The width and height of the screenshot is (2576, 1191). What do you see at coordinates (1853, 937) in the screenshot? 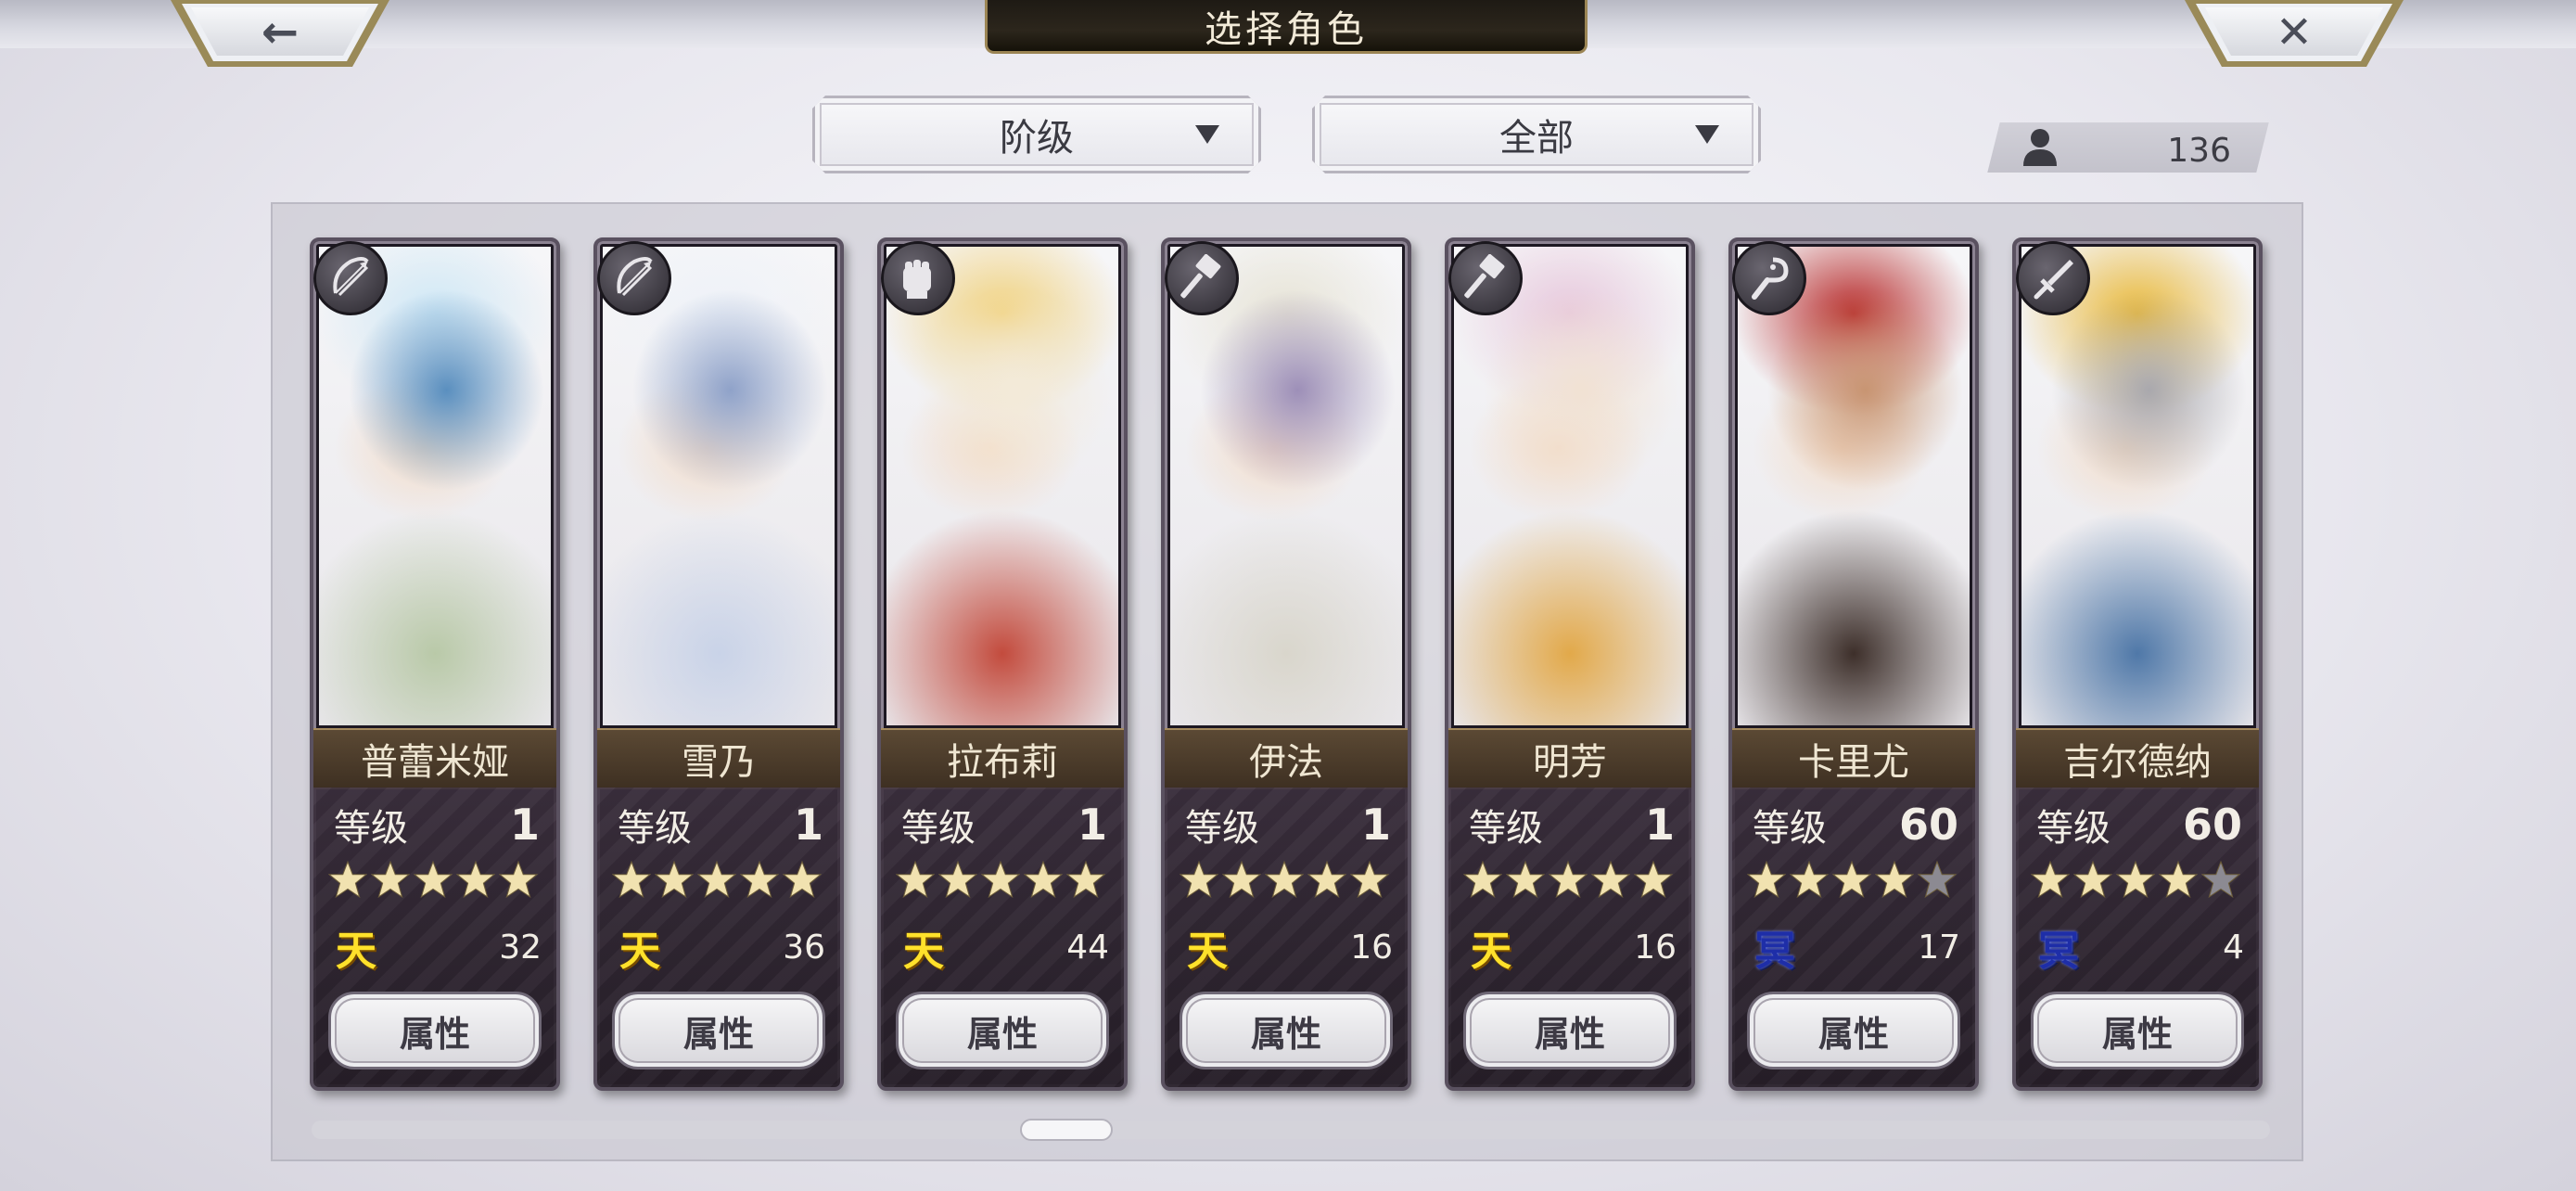
I see `character-stats: 等级 60 冥 17 属性` at bounding box center [1853, 937].